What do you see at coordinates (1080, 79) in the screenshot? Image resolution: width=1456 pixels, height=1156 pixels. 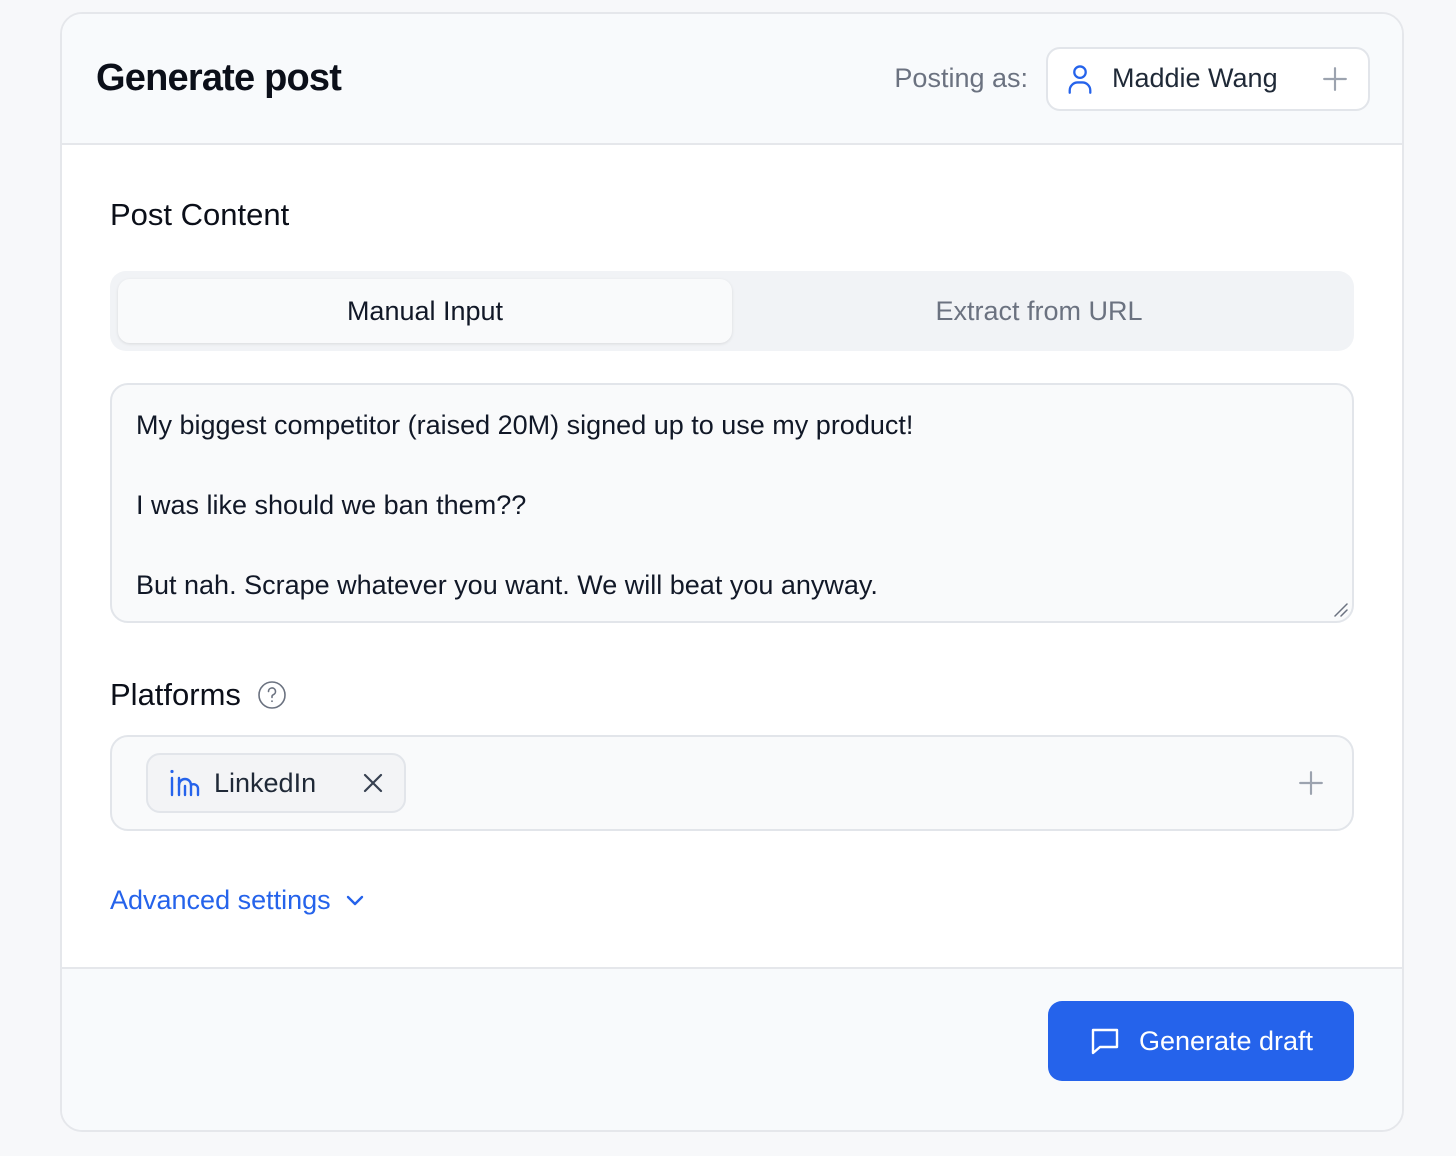 I see `user-icon` at bounding box center [1080, 79].